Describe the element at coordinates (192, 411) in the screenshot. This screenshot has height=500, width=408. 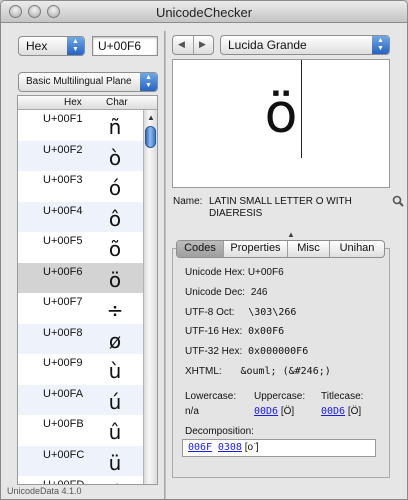
I see `lowercase-value: n/a` at that location.